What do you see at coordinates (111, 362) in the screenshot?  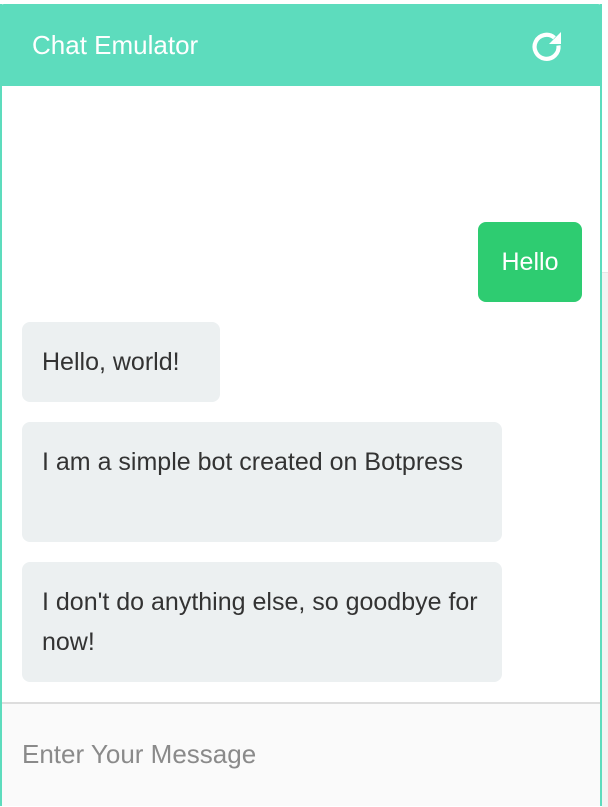 I see `bot-message-text: Hello, world!` at bounding box center [111, 362].